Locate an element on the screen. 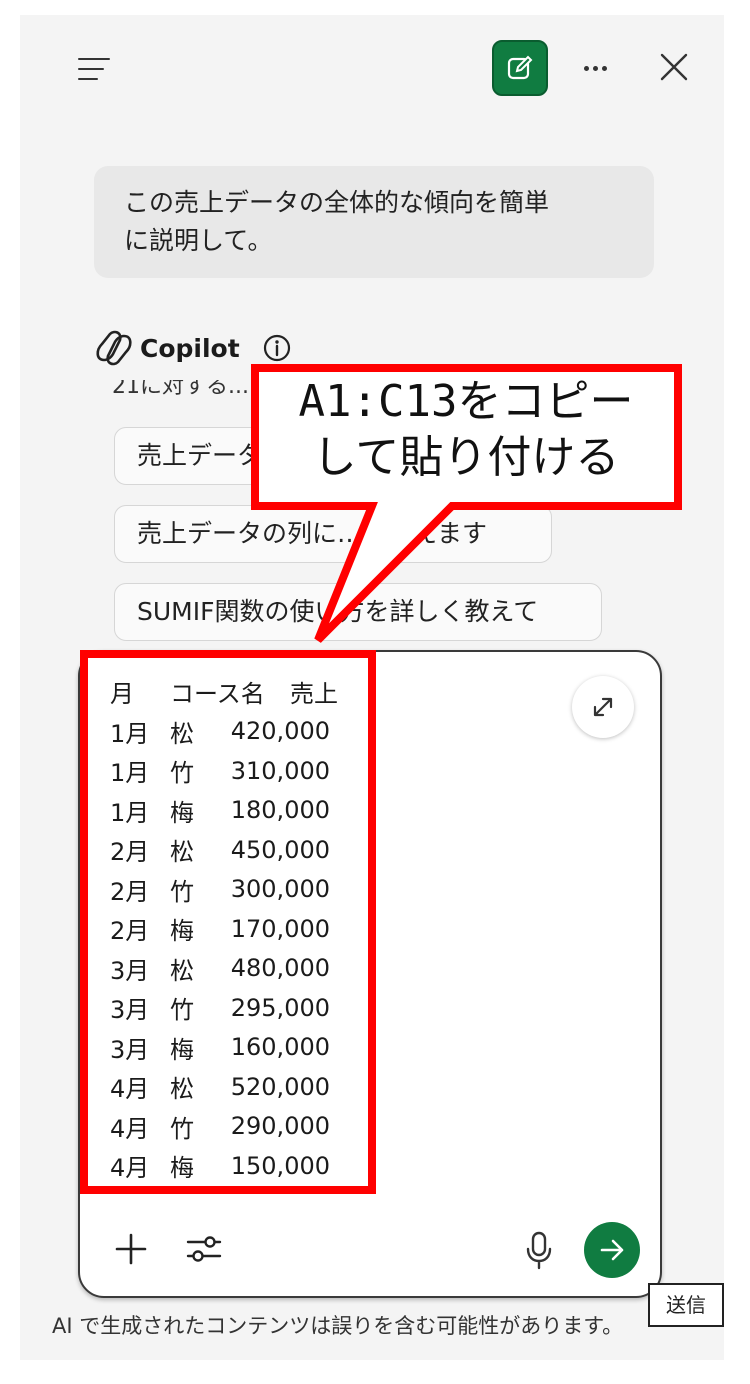  annotation-line1: A1:C13をコピー is located at coordinates (466, 401).